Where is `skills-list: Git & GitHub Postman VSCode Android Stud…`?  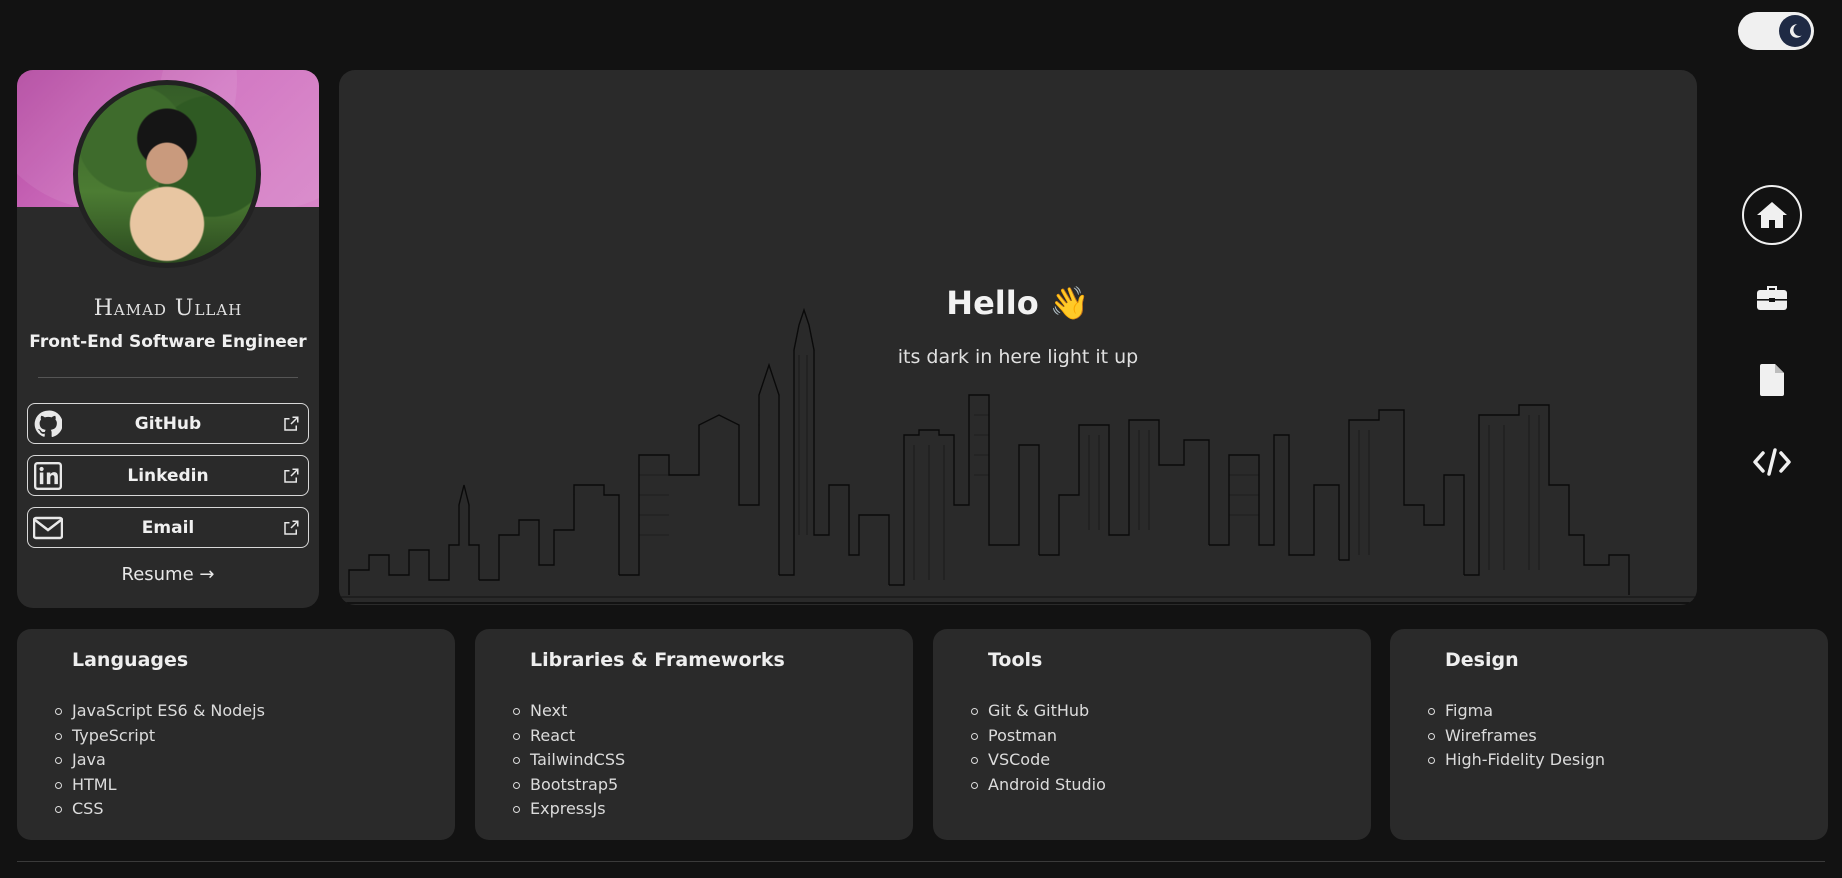 skills-list: Git & GitHub Postman VSCode Android Stud… is located at coordinates (1038, 748).